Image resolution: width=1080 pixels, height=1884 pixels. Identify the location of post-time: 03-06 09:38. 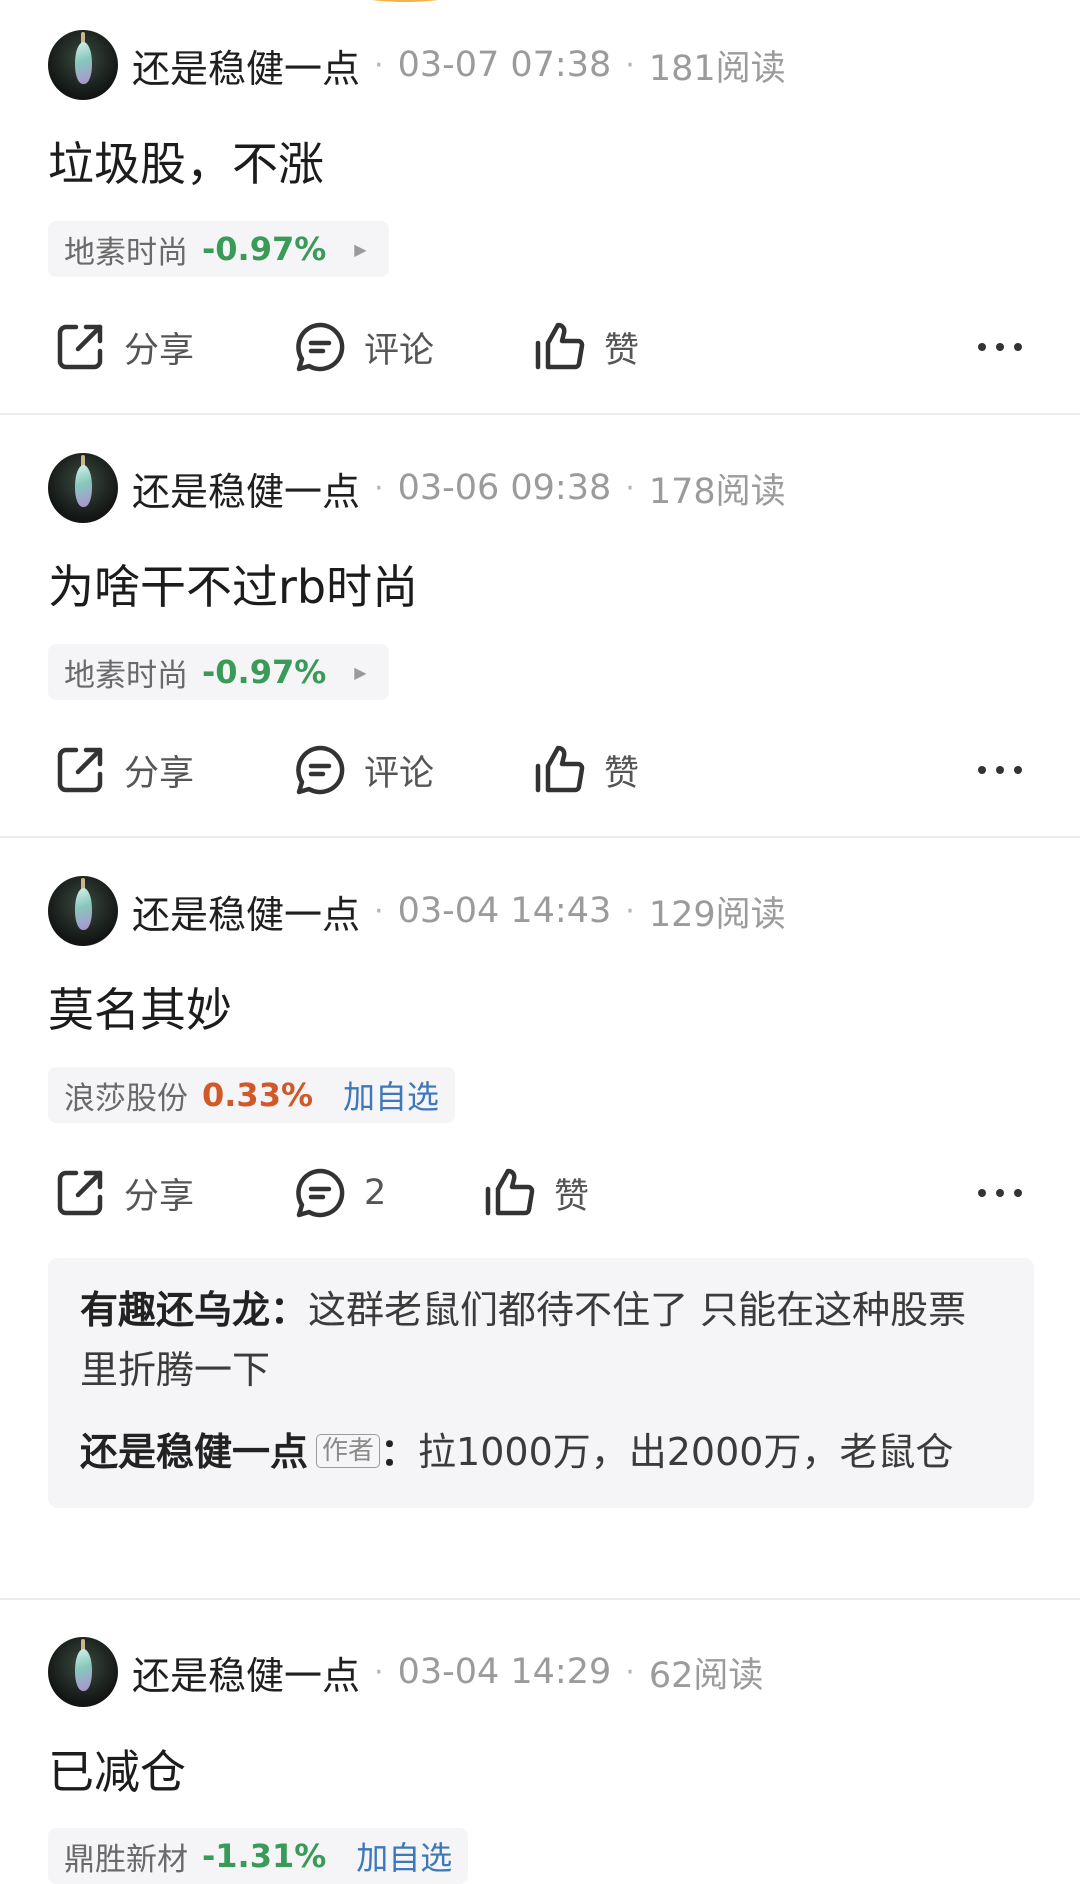
(504, 488).